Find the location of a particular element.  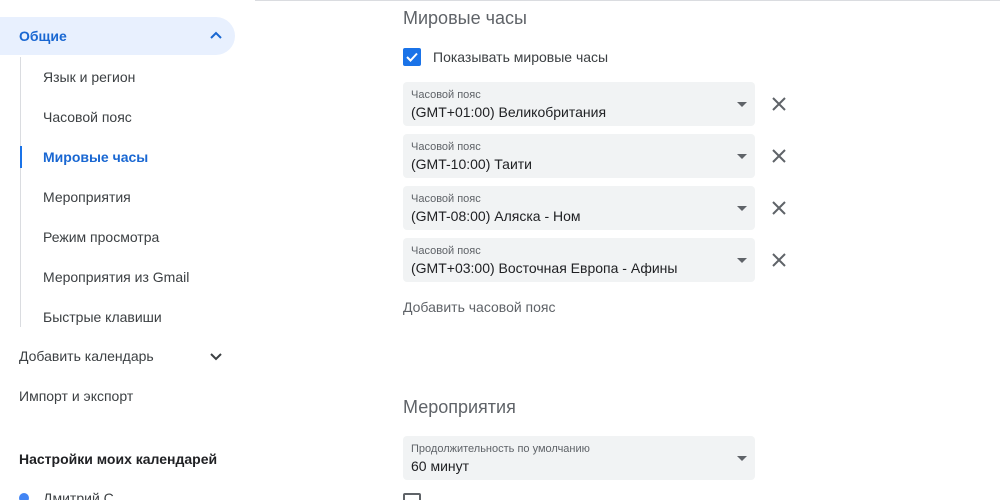

checkmark-icon is located at coordinates (412, 57).